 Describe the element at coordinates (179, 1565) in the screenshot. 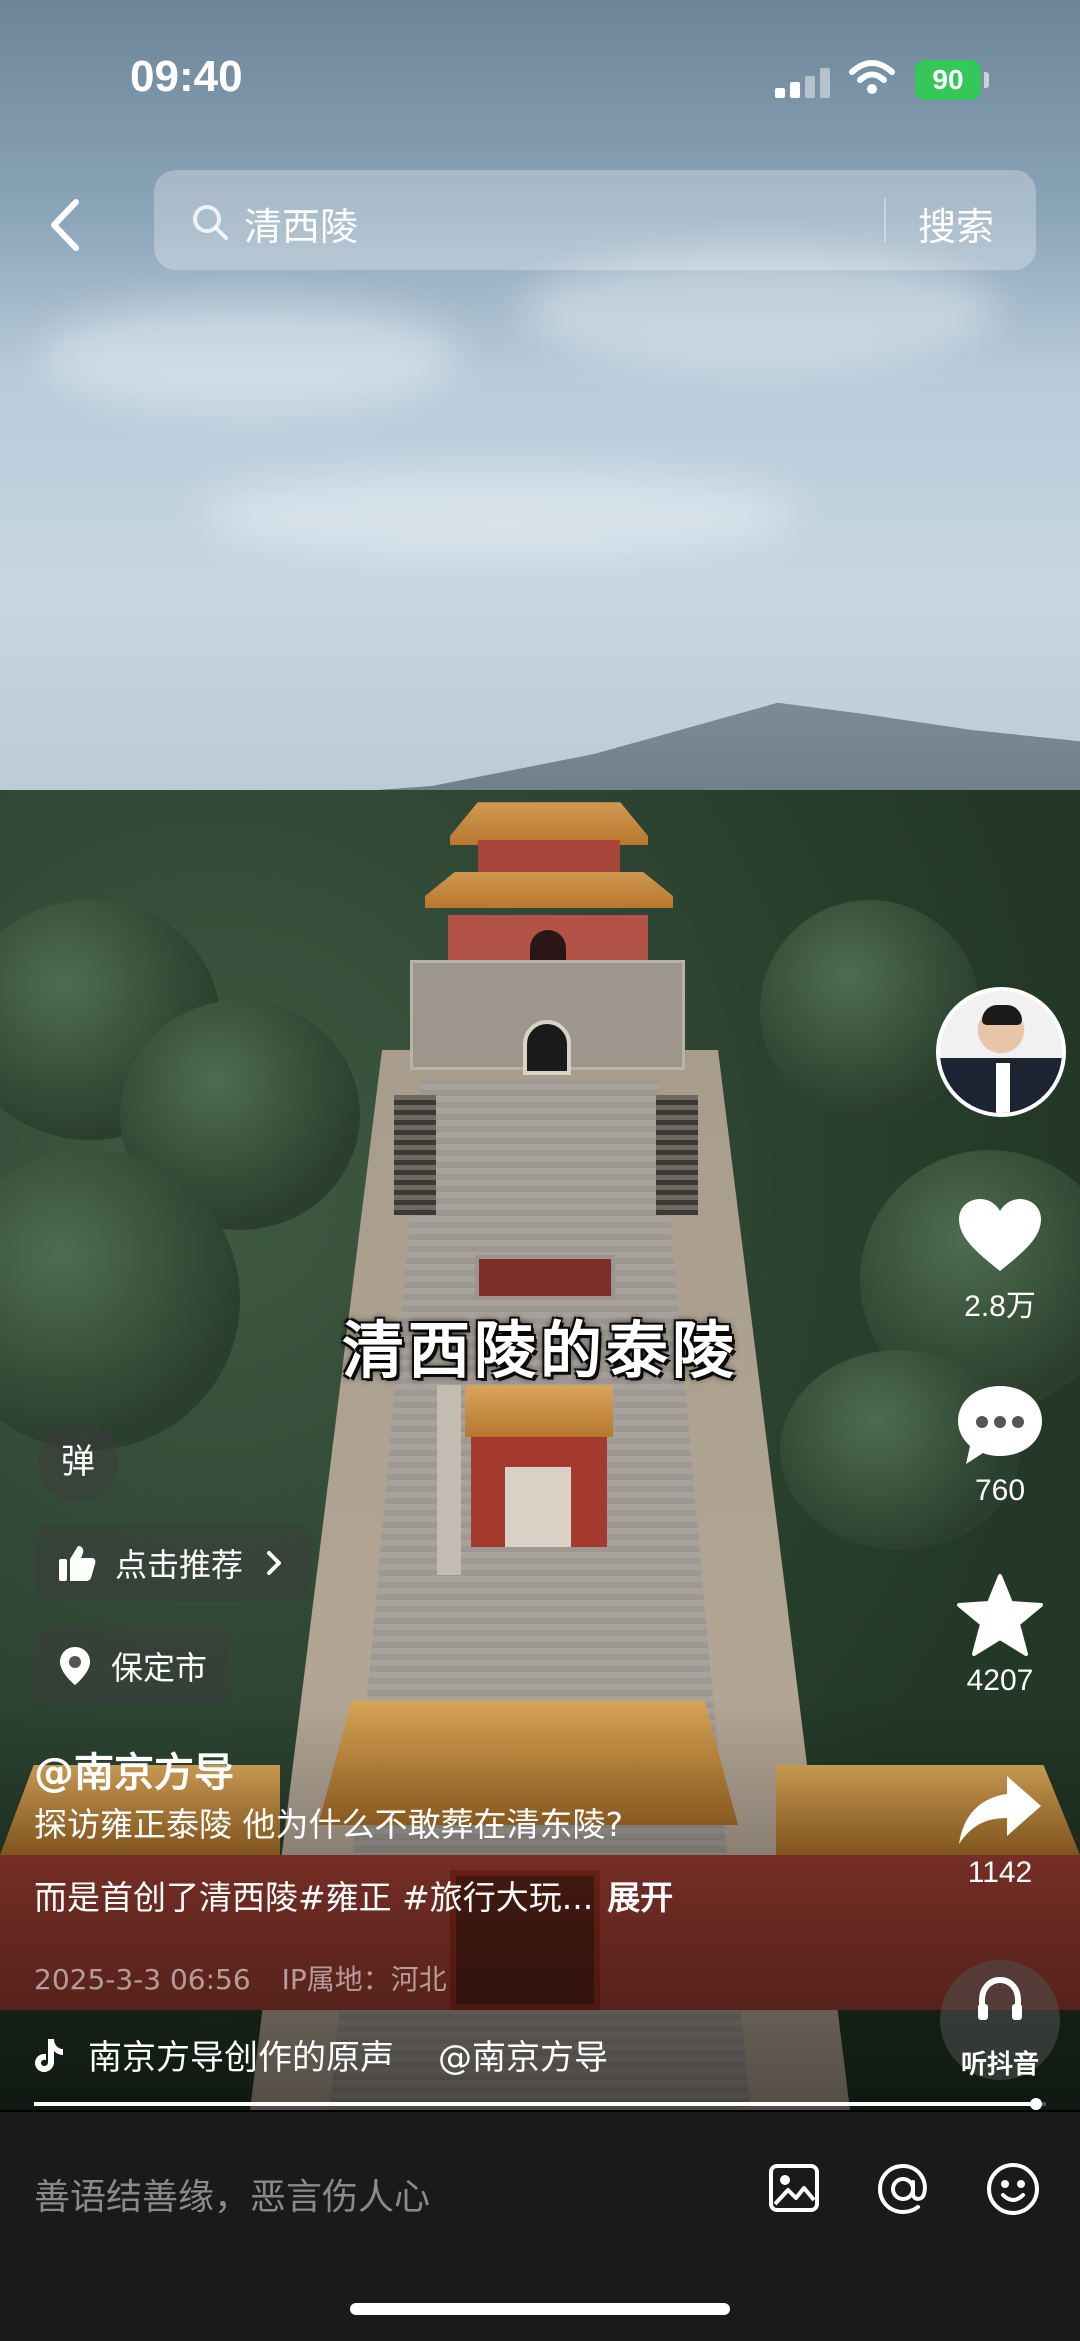

I see `recommend-label: 点击推荐` at that location.